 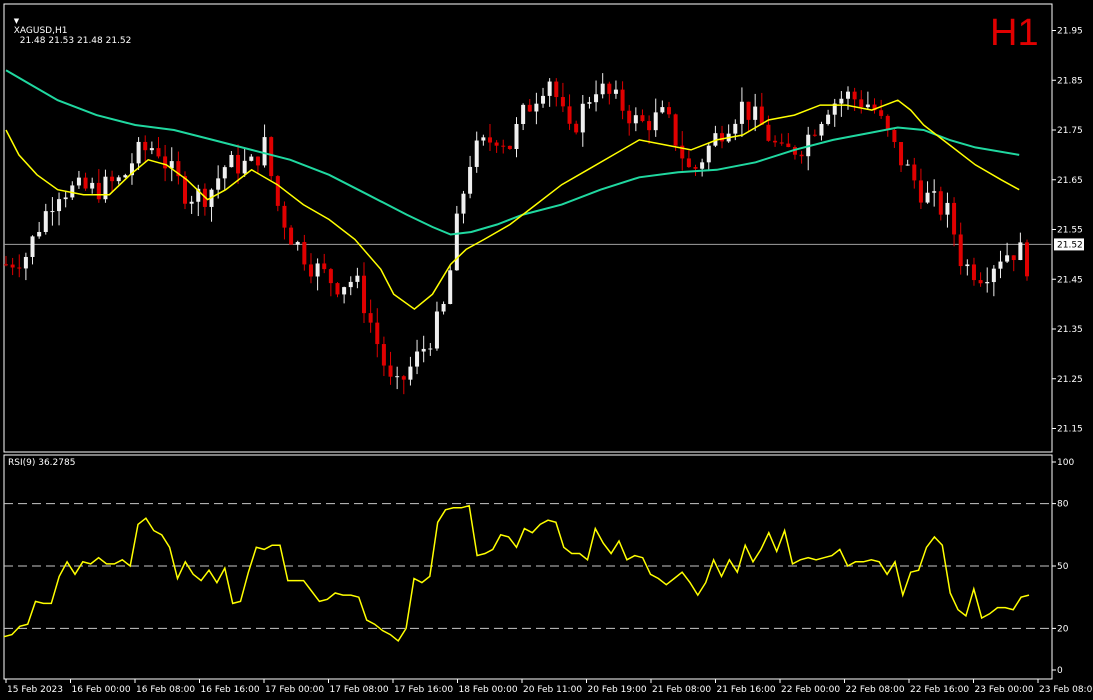 What do you see at coordinates (1070, 81) in the screenshot?
I see `price-tick-label: 21.85` at bounding box center [1070, 81].